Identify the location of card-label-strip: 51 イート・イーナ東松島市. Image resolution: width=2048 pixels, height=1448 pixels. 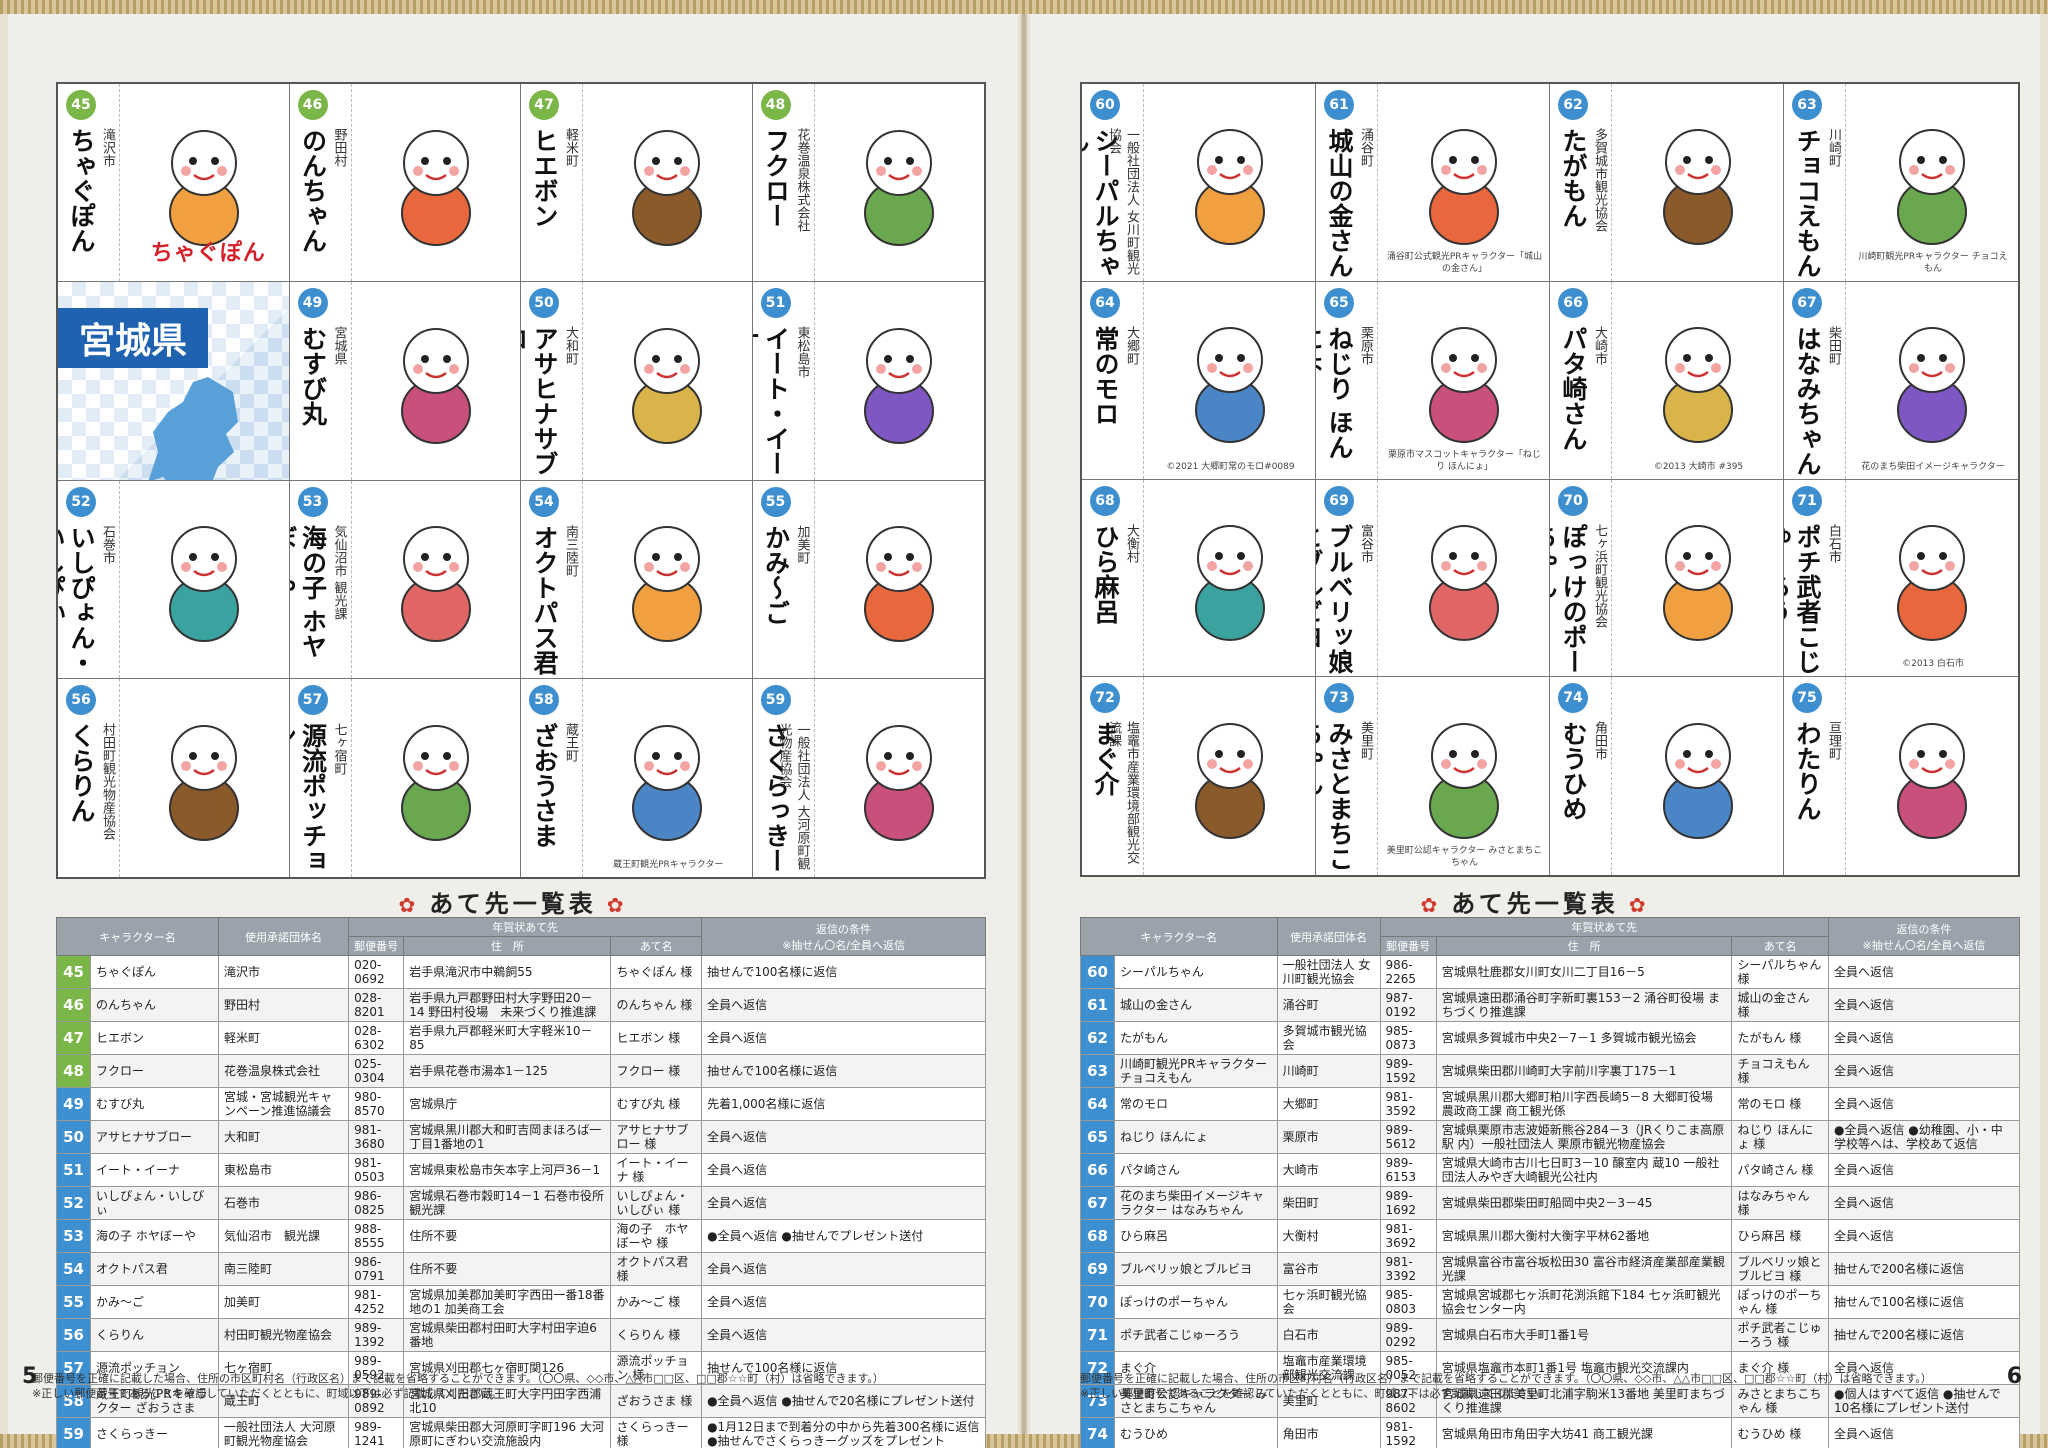
(783, 381).